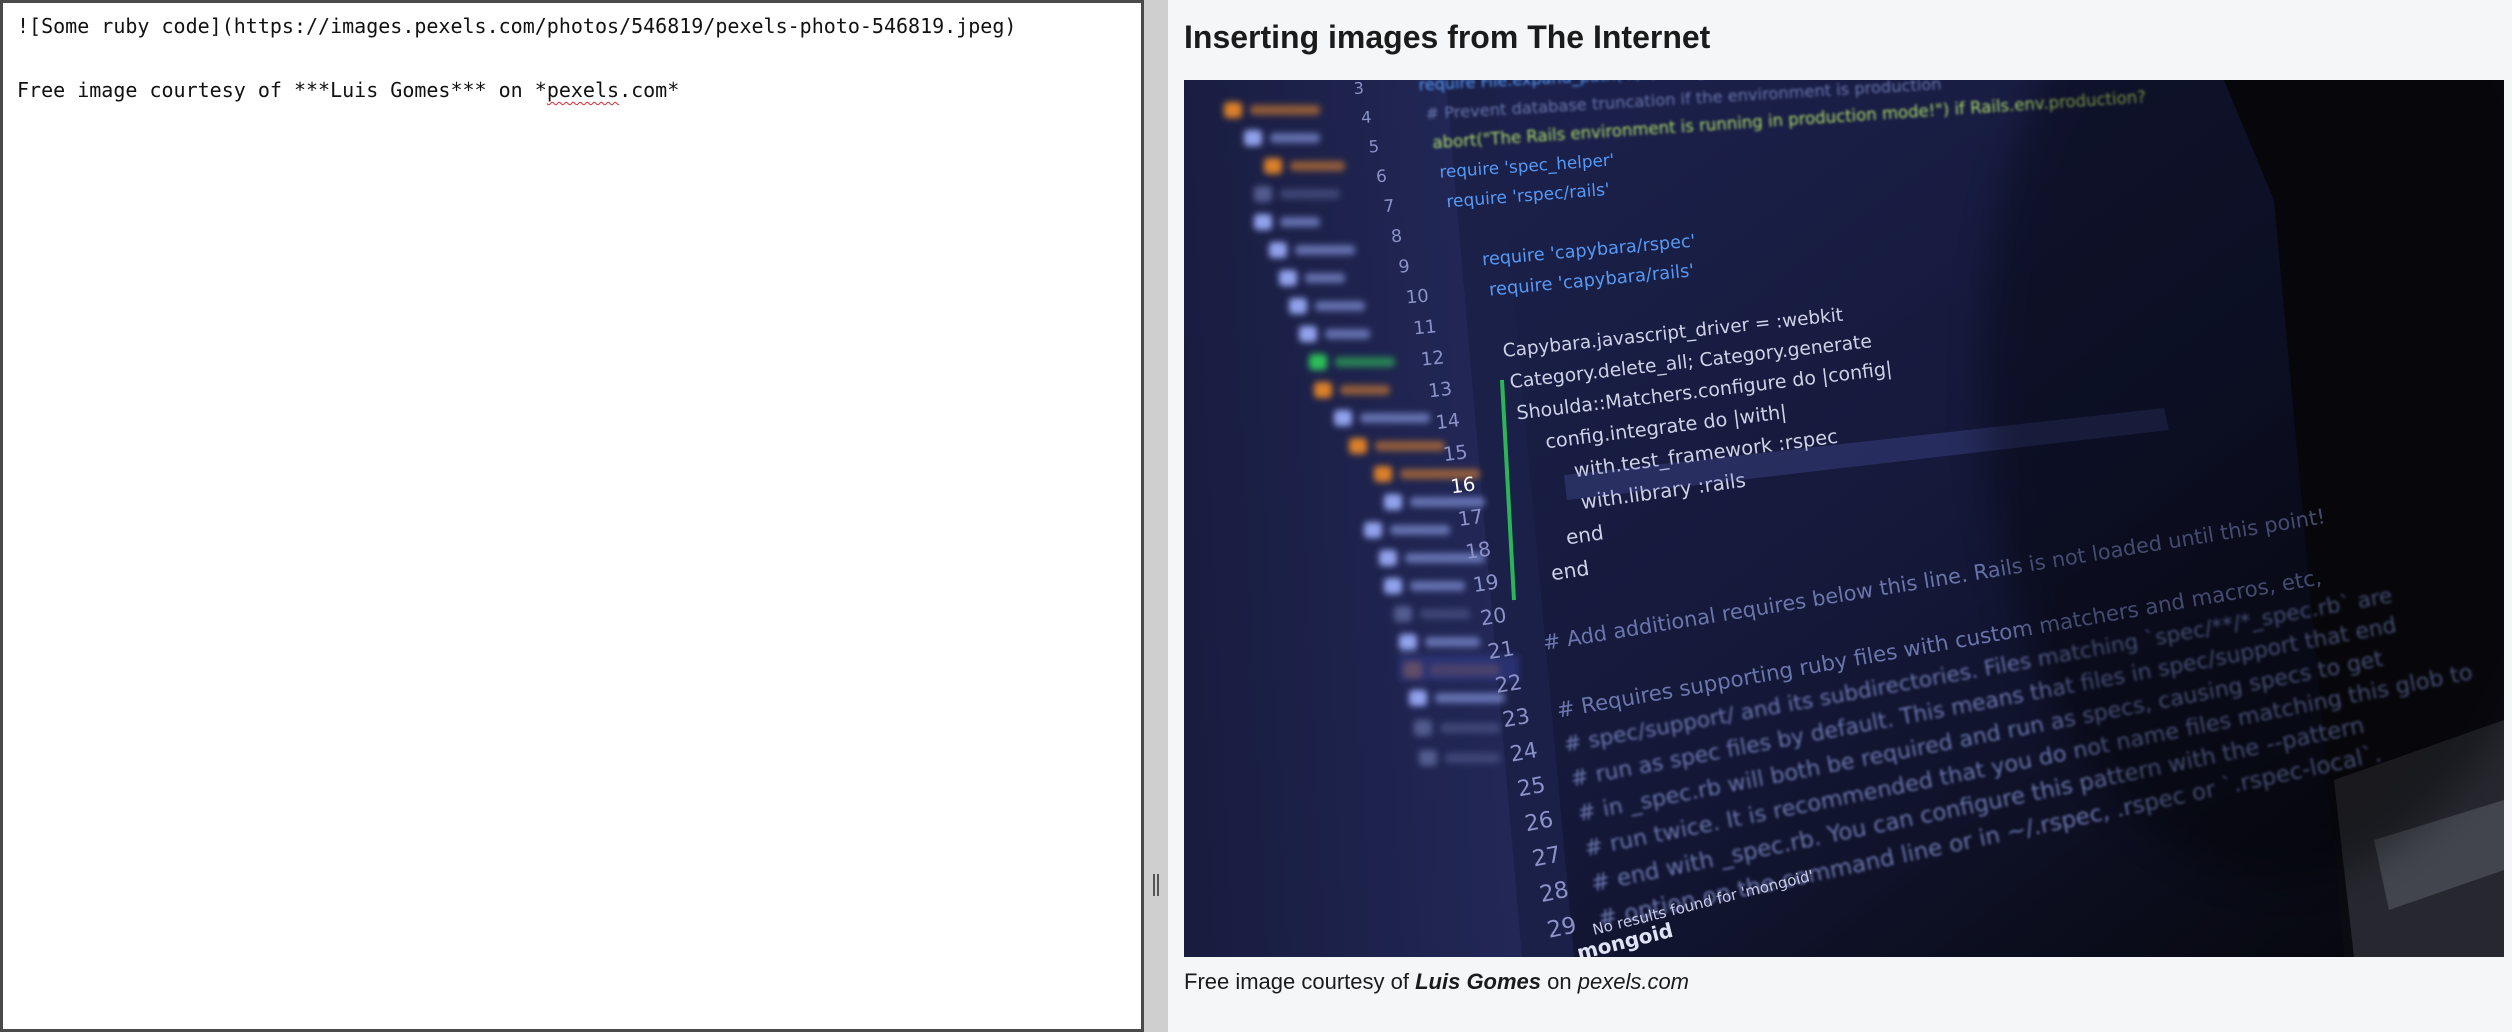  I want to click on line-number: 25, so click(1531, 788).